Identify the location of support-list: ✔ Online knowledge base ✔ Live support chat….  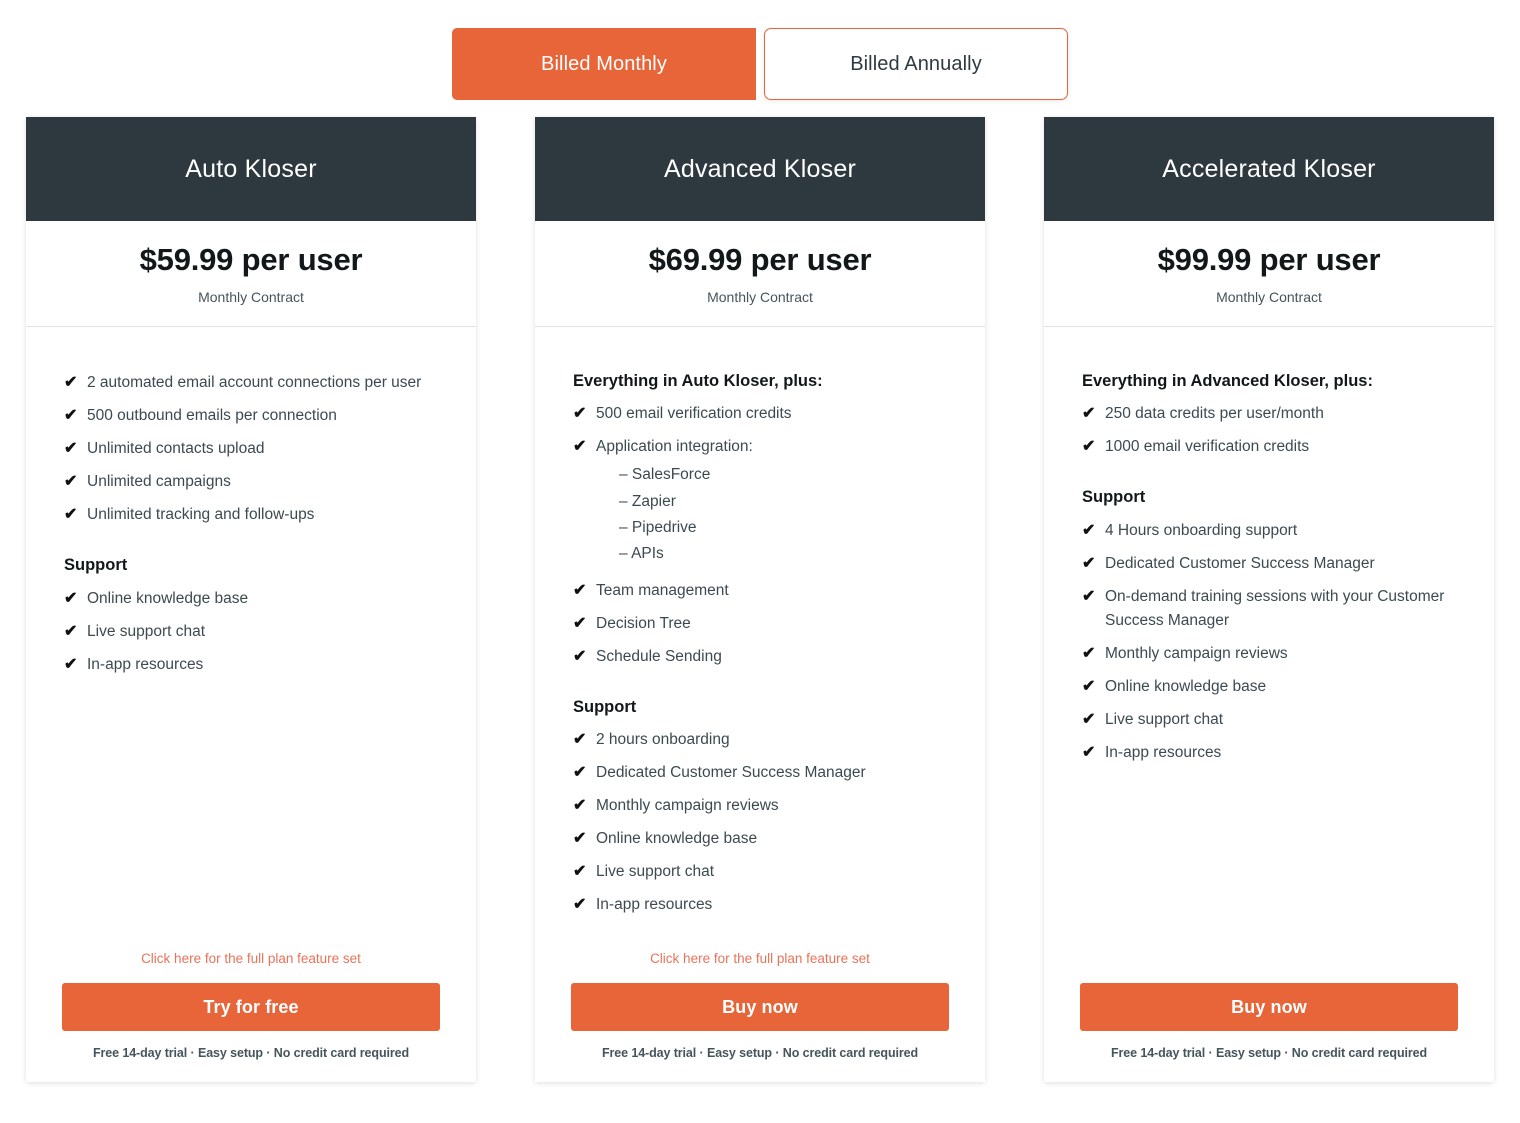
(251, 632).